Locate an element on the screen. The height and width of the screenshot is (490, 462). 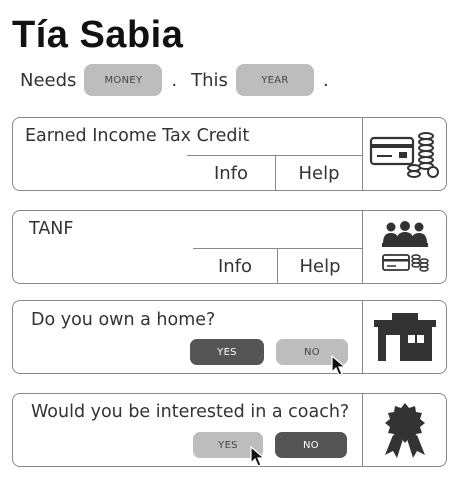
eitc-info-tab: Info is located at coordinates (231, 173).